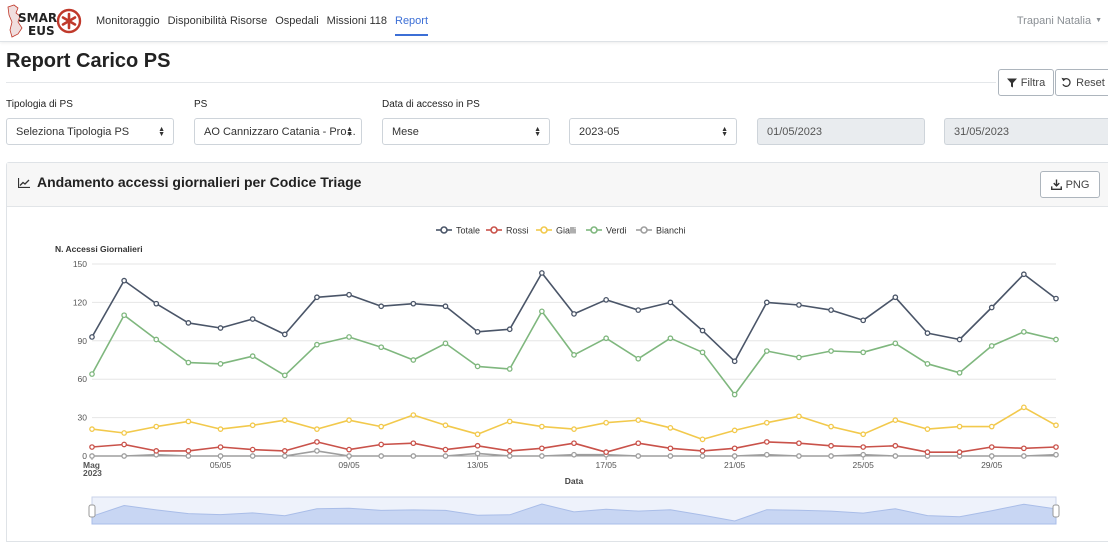 Image resolution: width=1108 pixels, height=542 pixels. I want to click on data-accesso-label: Data di accesso in PS, so click(431, 104).